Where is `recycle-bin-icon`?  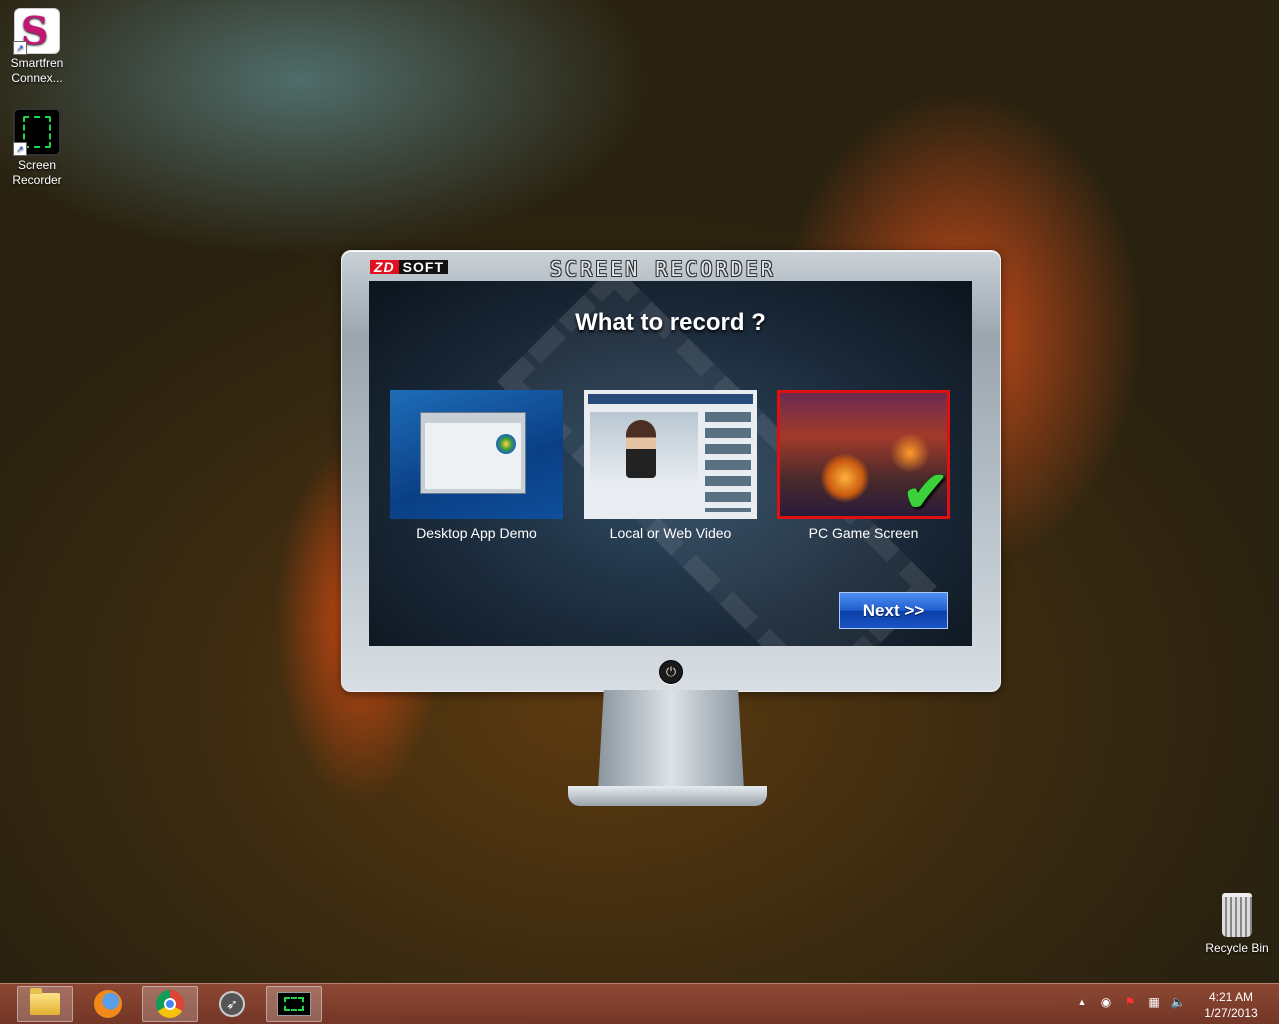 recycle-bin-icon is located at coordinates (1237, 915).